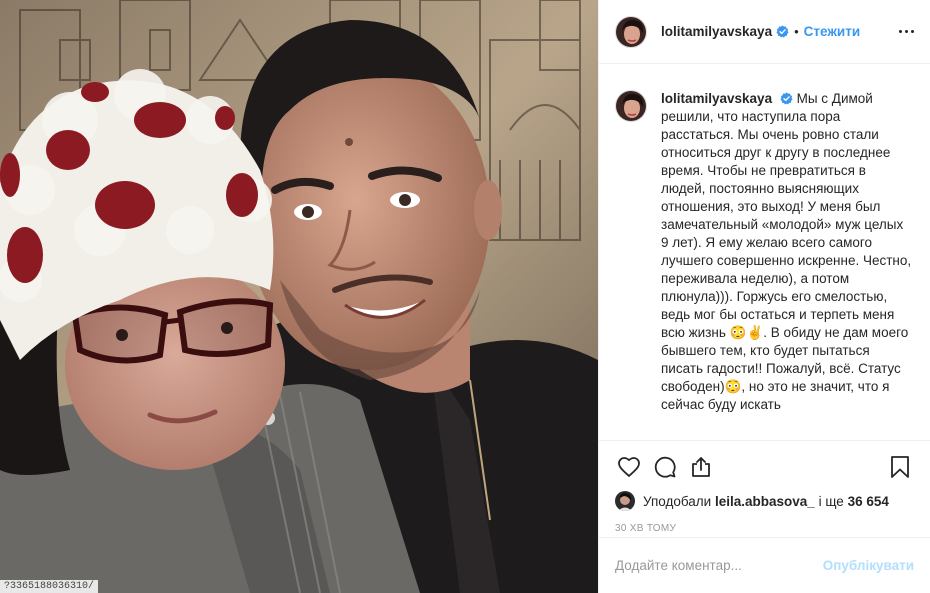  Describe the element at coordinates (831, 501) in the screenshot. I see `likes-middle: і ще` at that location.